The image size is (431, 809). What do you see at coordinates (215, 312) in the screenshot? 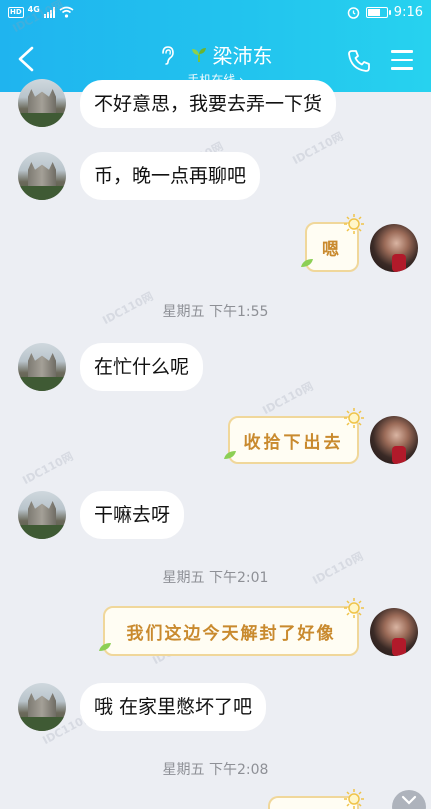
I see `timestamp: 星期五 下午1:55` at bounding box center [215, 312].